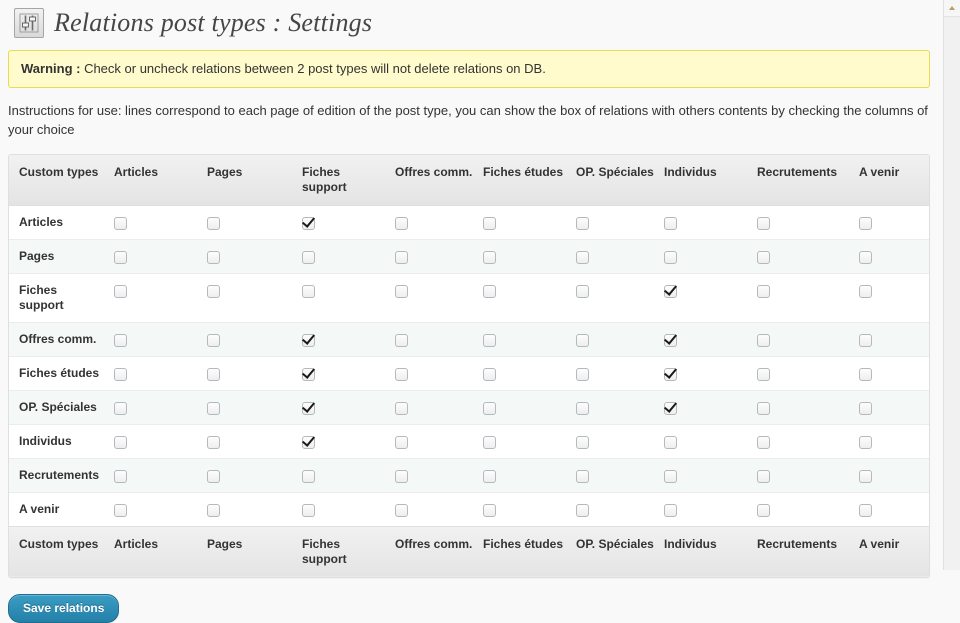  Describe the element at coordinates (120, 476) in the screenshot. I see `checkbox-recrutements-articles` at that location.